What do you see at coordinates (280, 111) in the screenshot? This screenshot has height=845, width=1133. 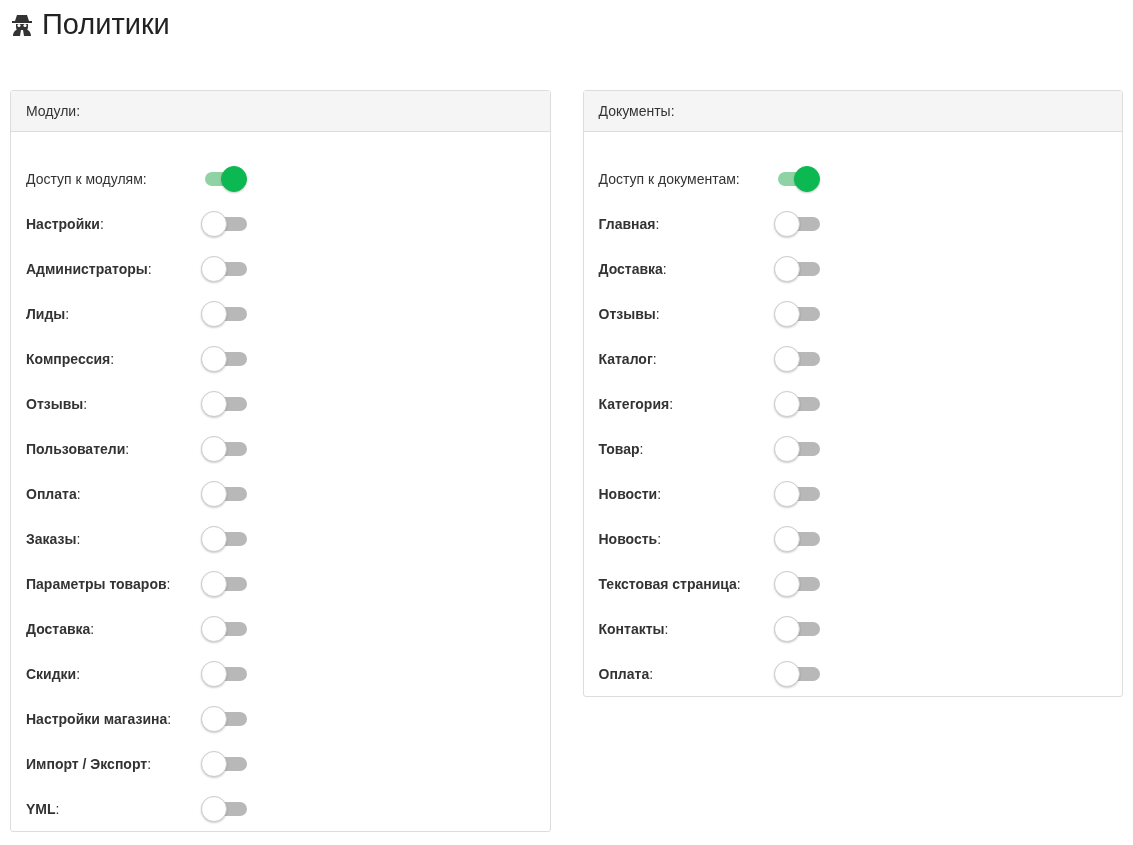 I see `panel-header: Модули:` at bounding box center [280, 111].